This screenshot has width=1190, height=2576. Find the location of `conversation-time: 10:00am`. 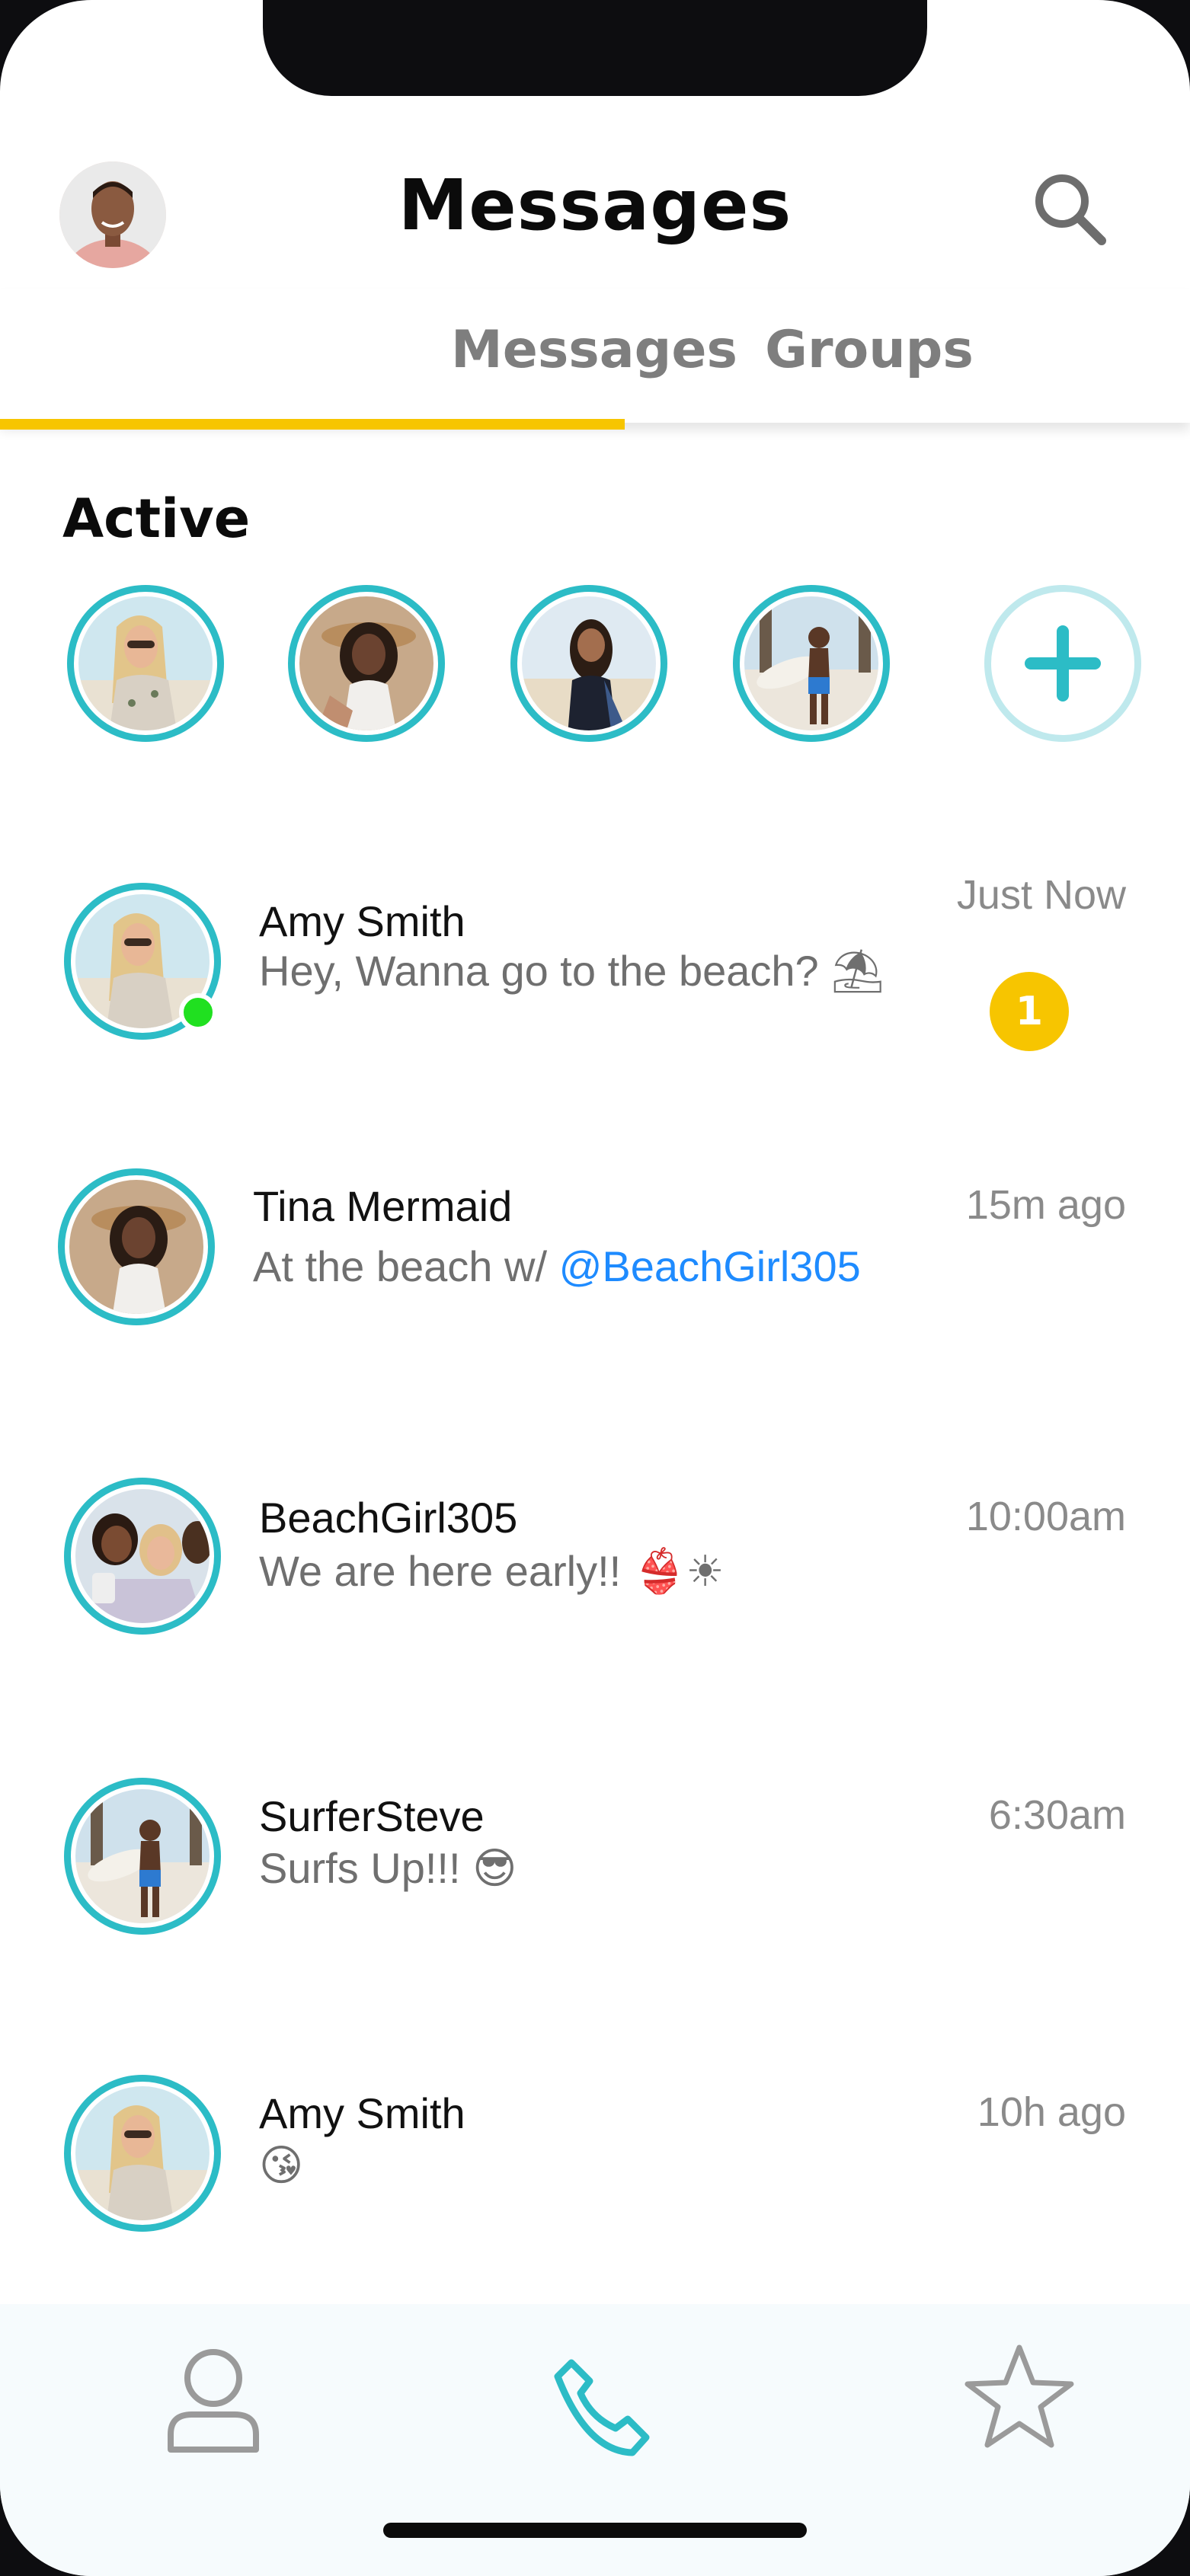

conversation-time: 10:00am is located at coordinates (1045, 1516).